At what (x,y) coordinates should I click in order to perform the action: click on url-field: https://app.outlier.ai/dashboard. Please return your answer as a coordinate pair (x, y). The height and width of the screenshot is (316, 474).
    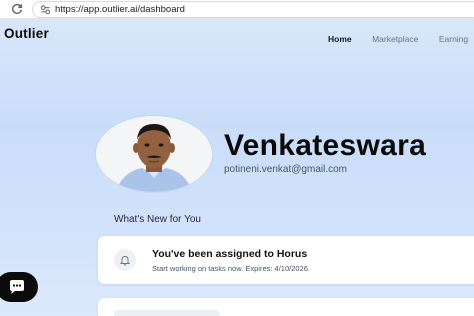
    Looking at the image, I should click on (253, 9).